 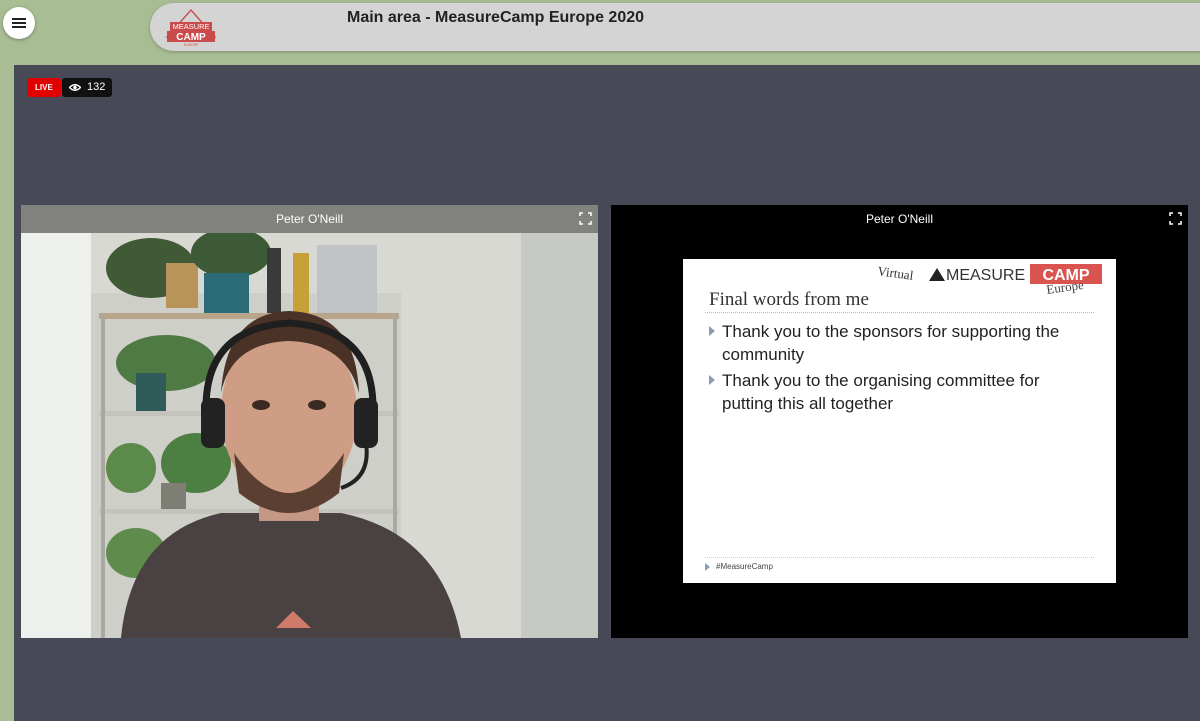 What do you see at coordinates (191, 45) in the screenshot?
I see `logo-sub-text: EUROPE` at bounding box center [191, 45].